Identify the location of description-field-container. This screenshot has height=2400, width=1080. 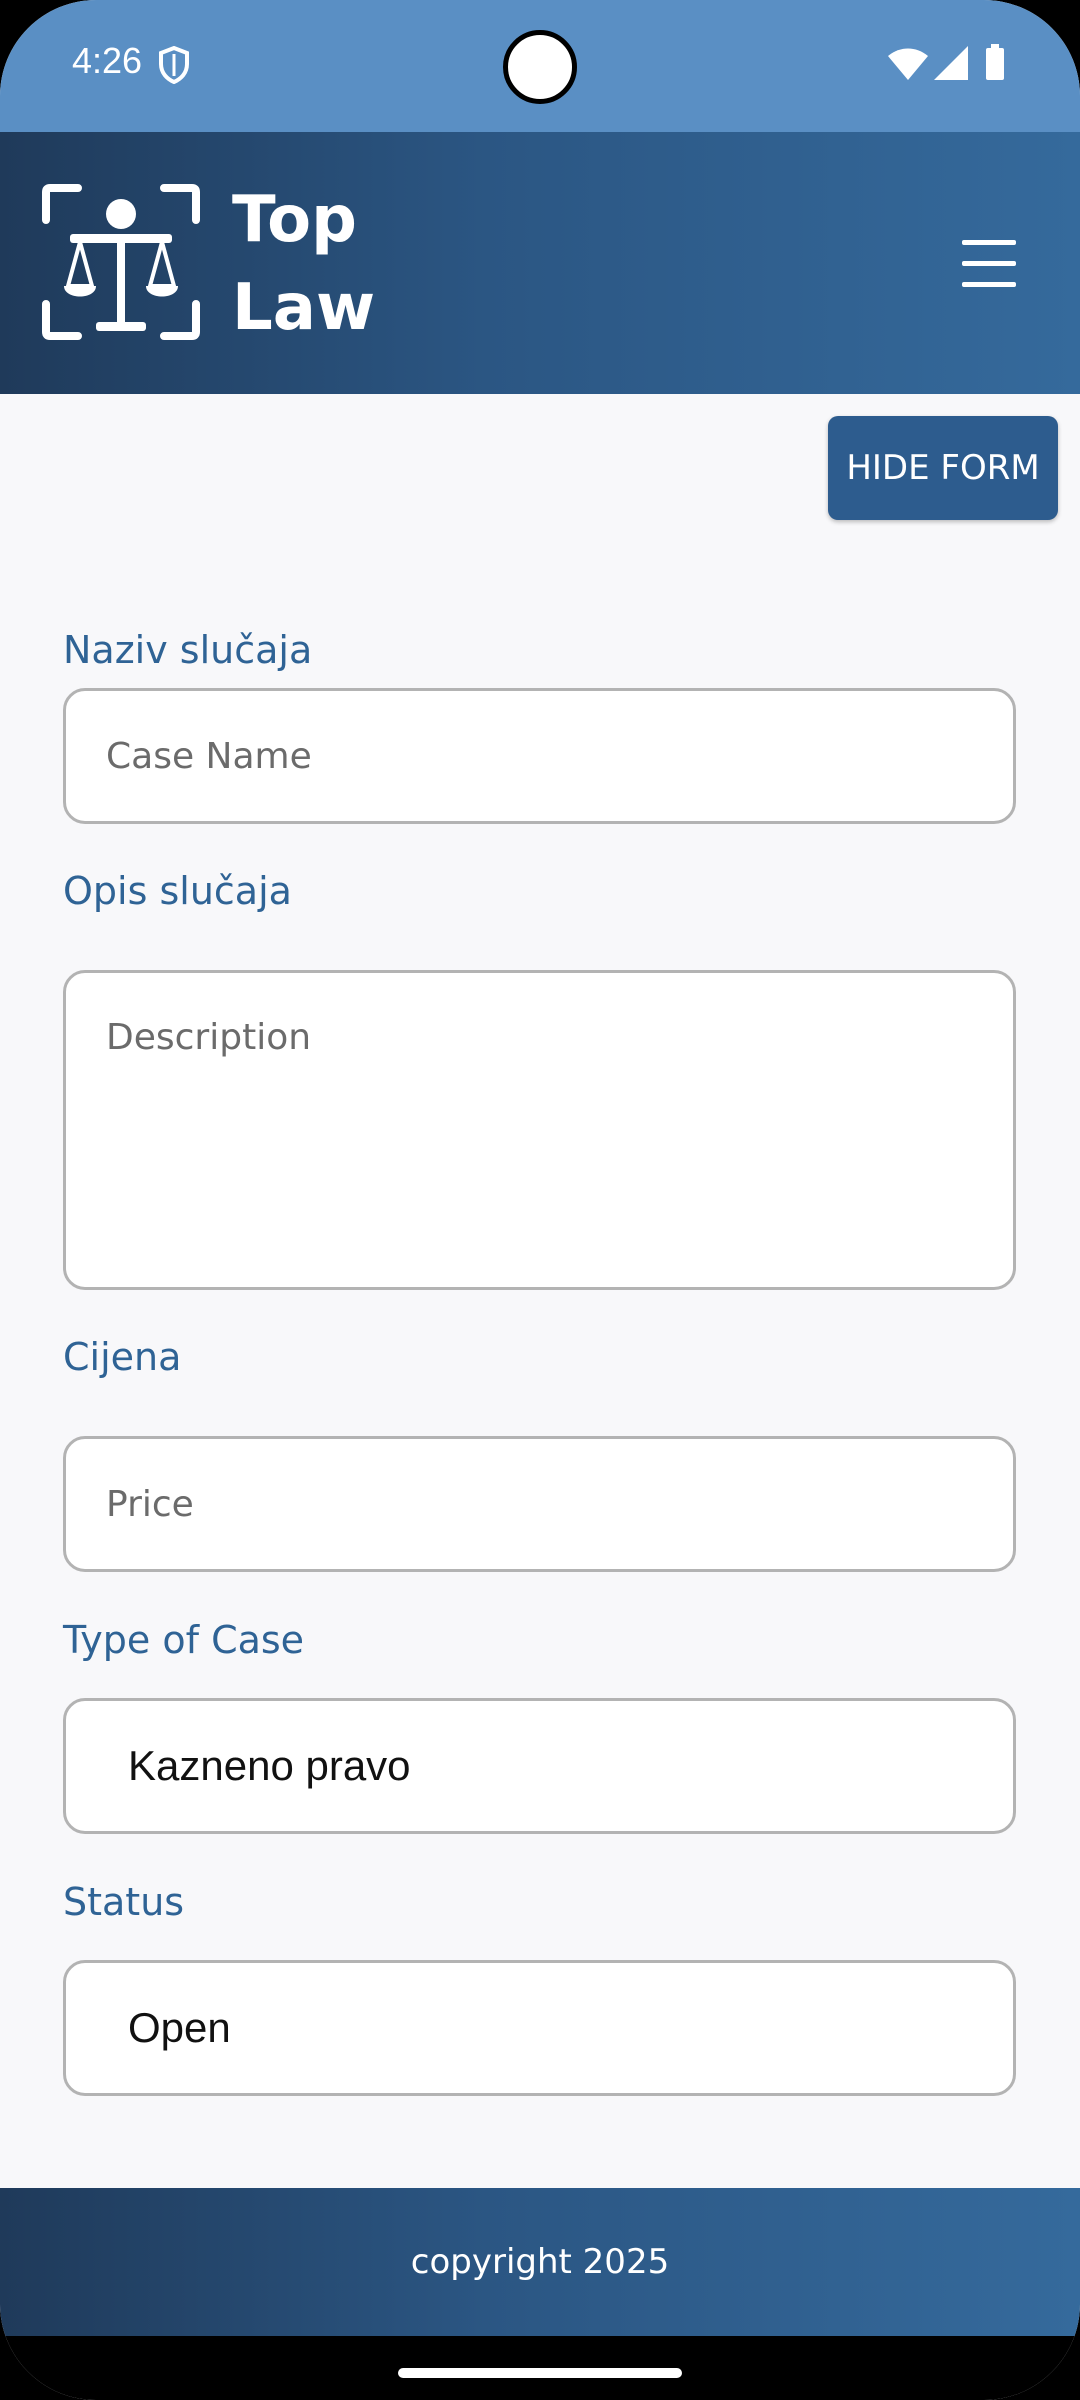
(539, 1130).